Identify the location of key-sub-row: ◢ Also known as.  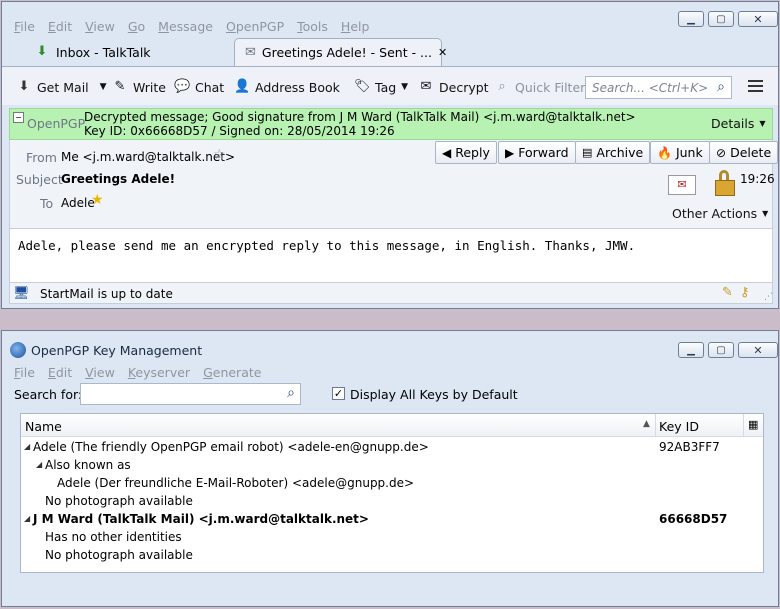
(392, 465).